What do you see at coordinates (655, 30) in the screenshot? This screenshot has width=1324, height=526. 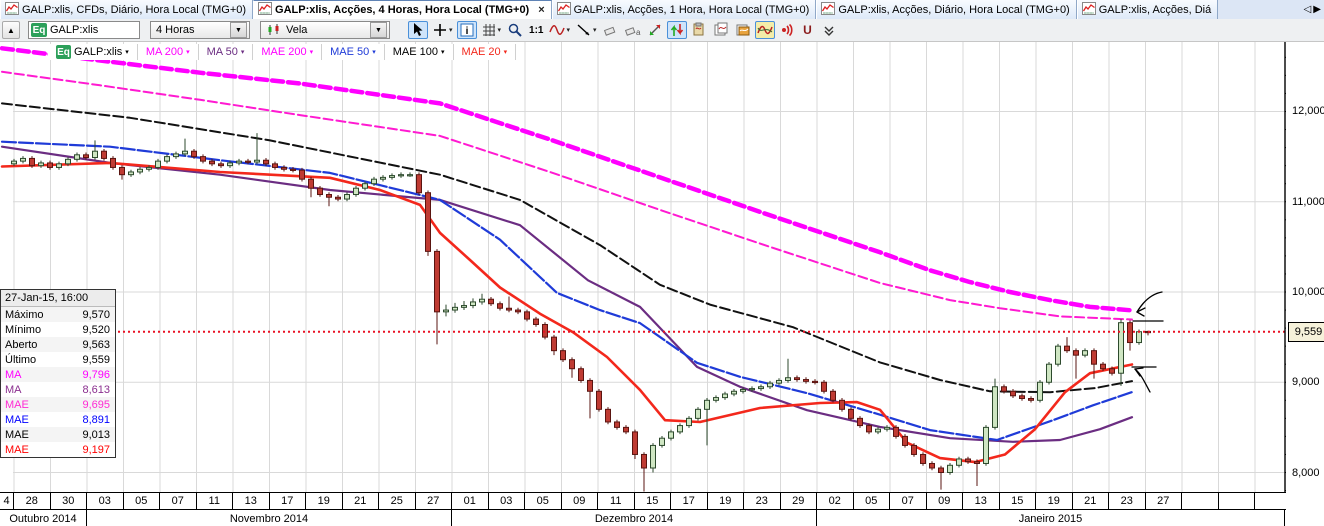 I see `fit-tool-button` at bounding box center [655, 30].